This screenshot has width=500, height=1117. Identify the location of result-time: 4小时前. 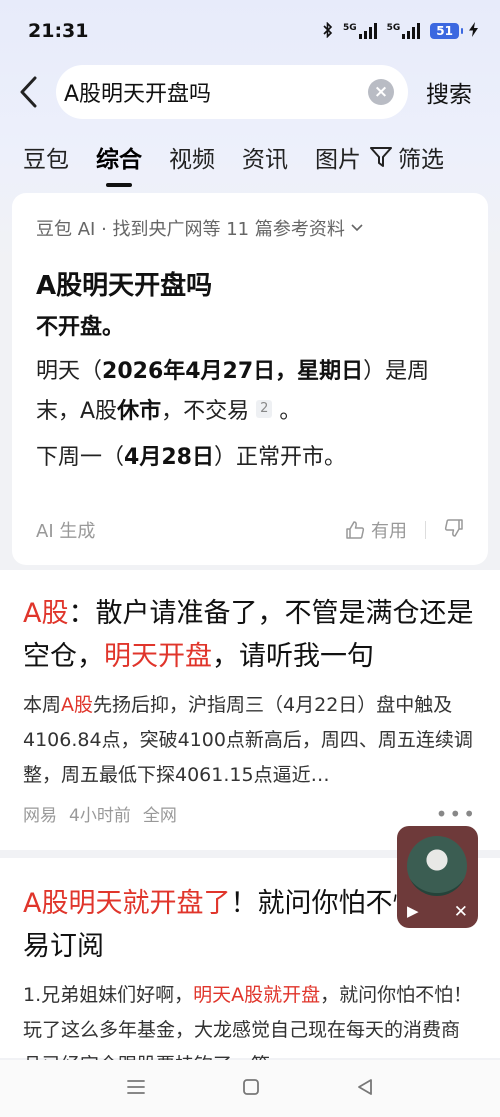
(100, 816).